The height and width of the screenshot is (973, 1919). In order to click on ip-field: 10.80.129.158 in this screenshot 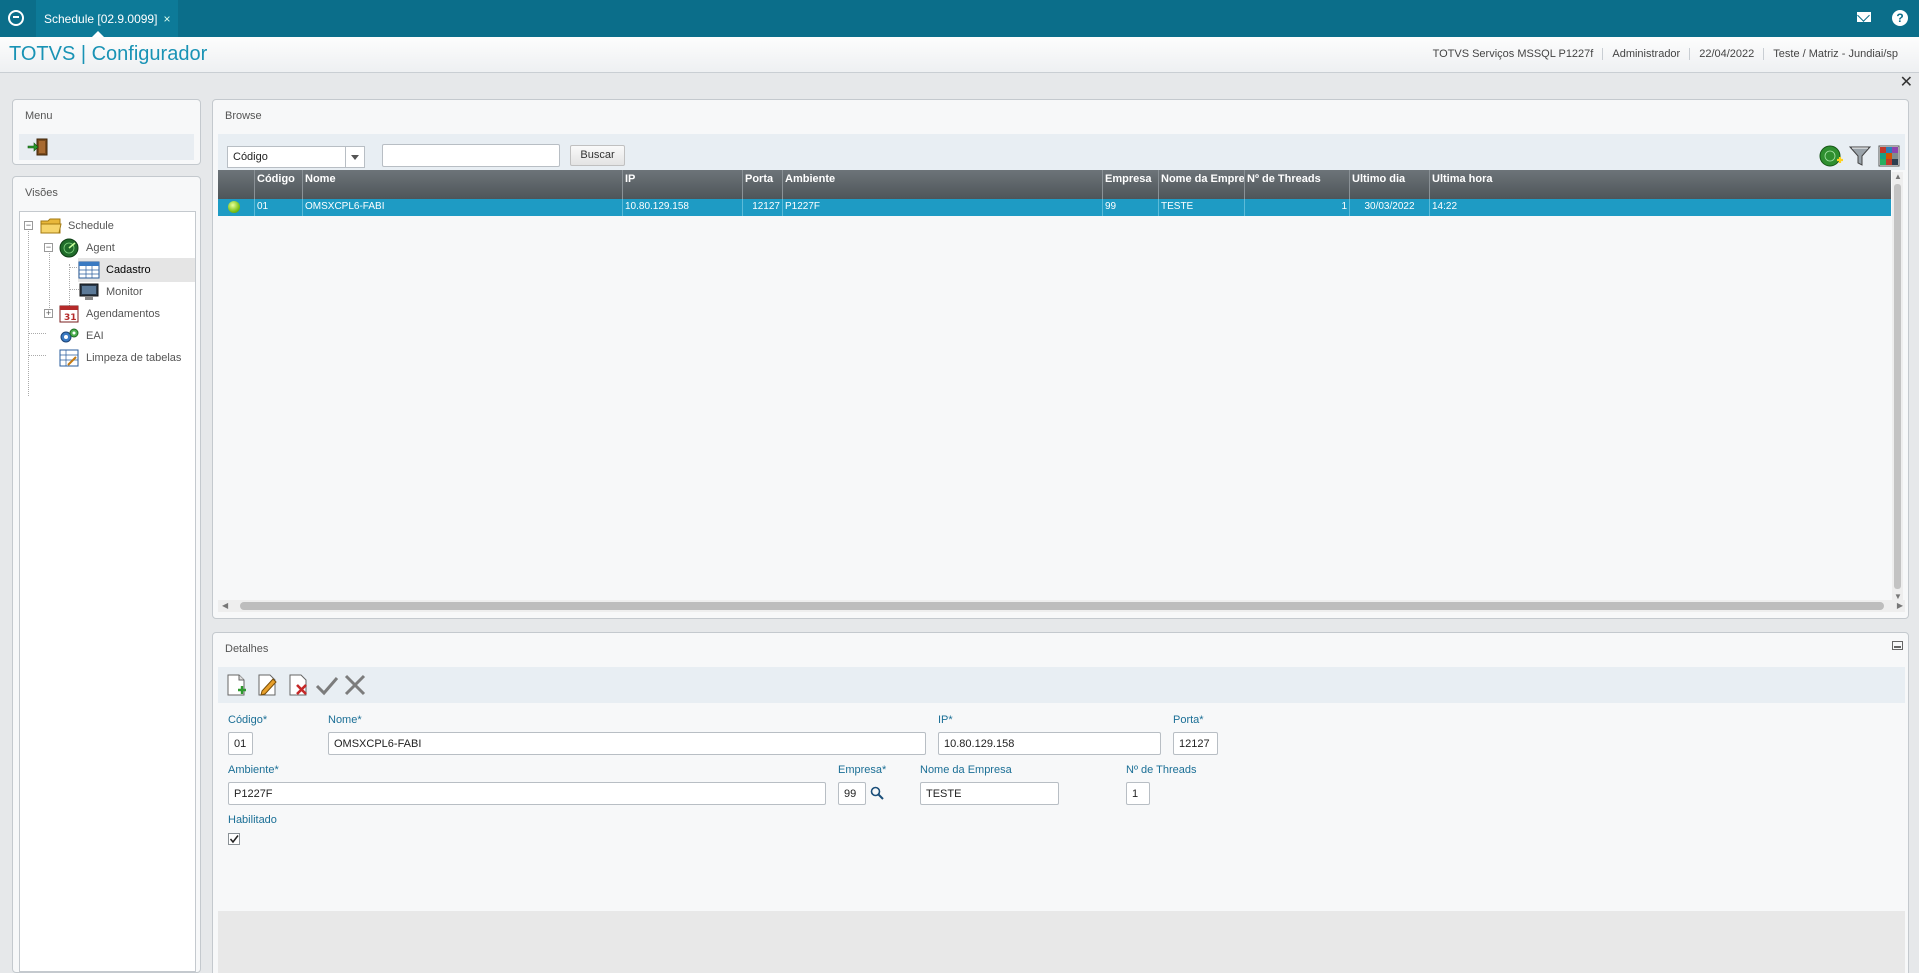, I will do `click(1049, 743)`.